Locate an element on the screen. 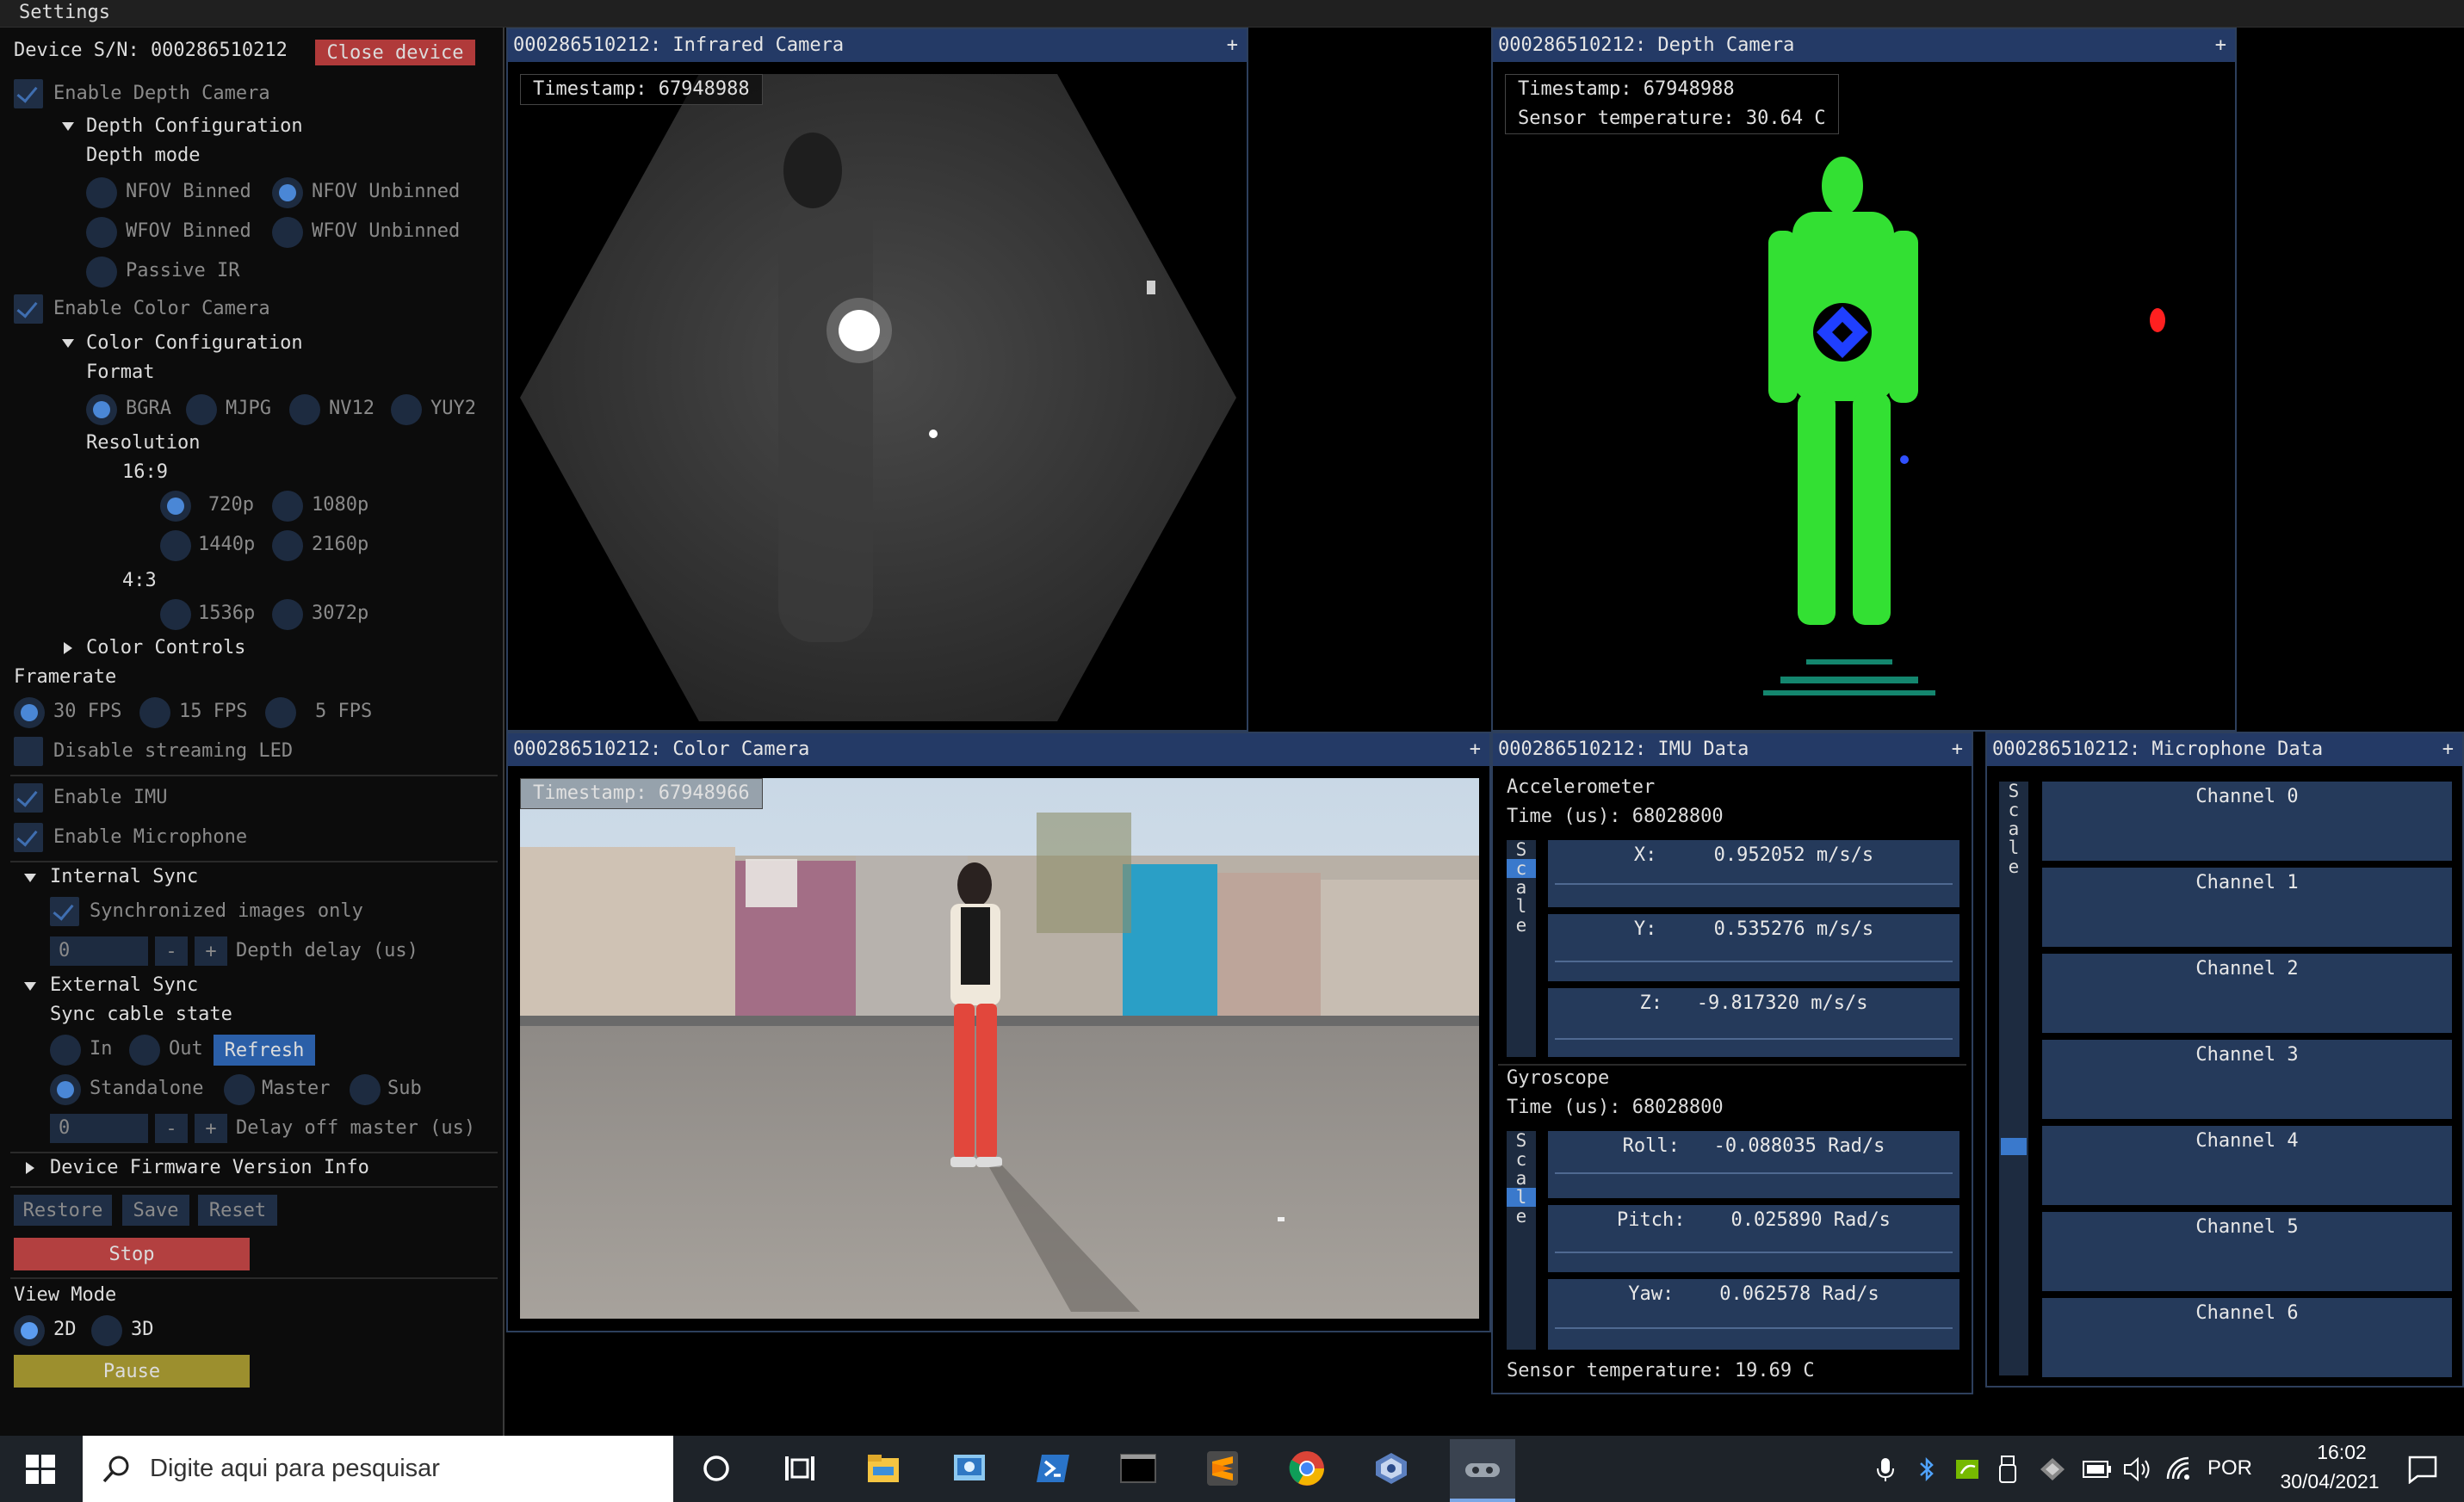  external-sync-expand-icon is located at coordinates (30, 986).